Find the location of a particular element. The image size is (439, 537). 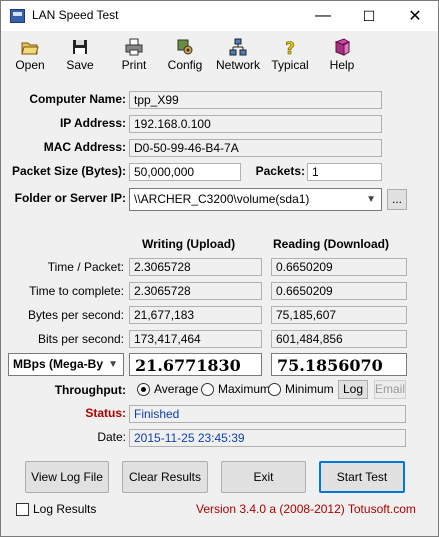

time-to-complete-write: 2.3065728 is located at coordinates (195, 291).